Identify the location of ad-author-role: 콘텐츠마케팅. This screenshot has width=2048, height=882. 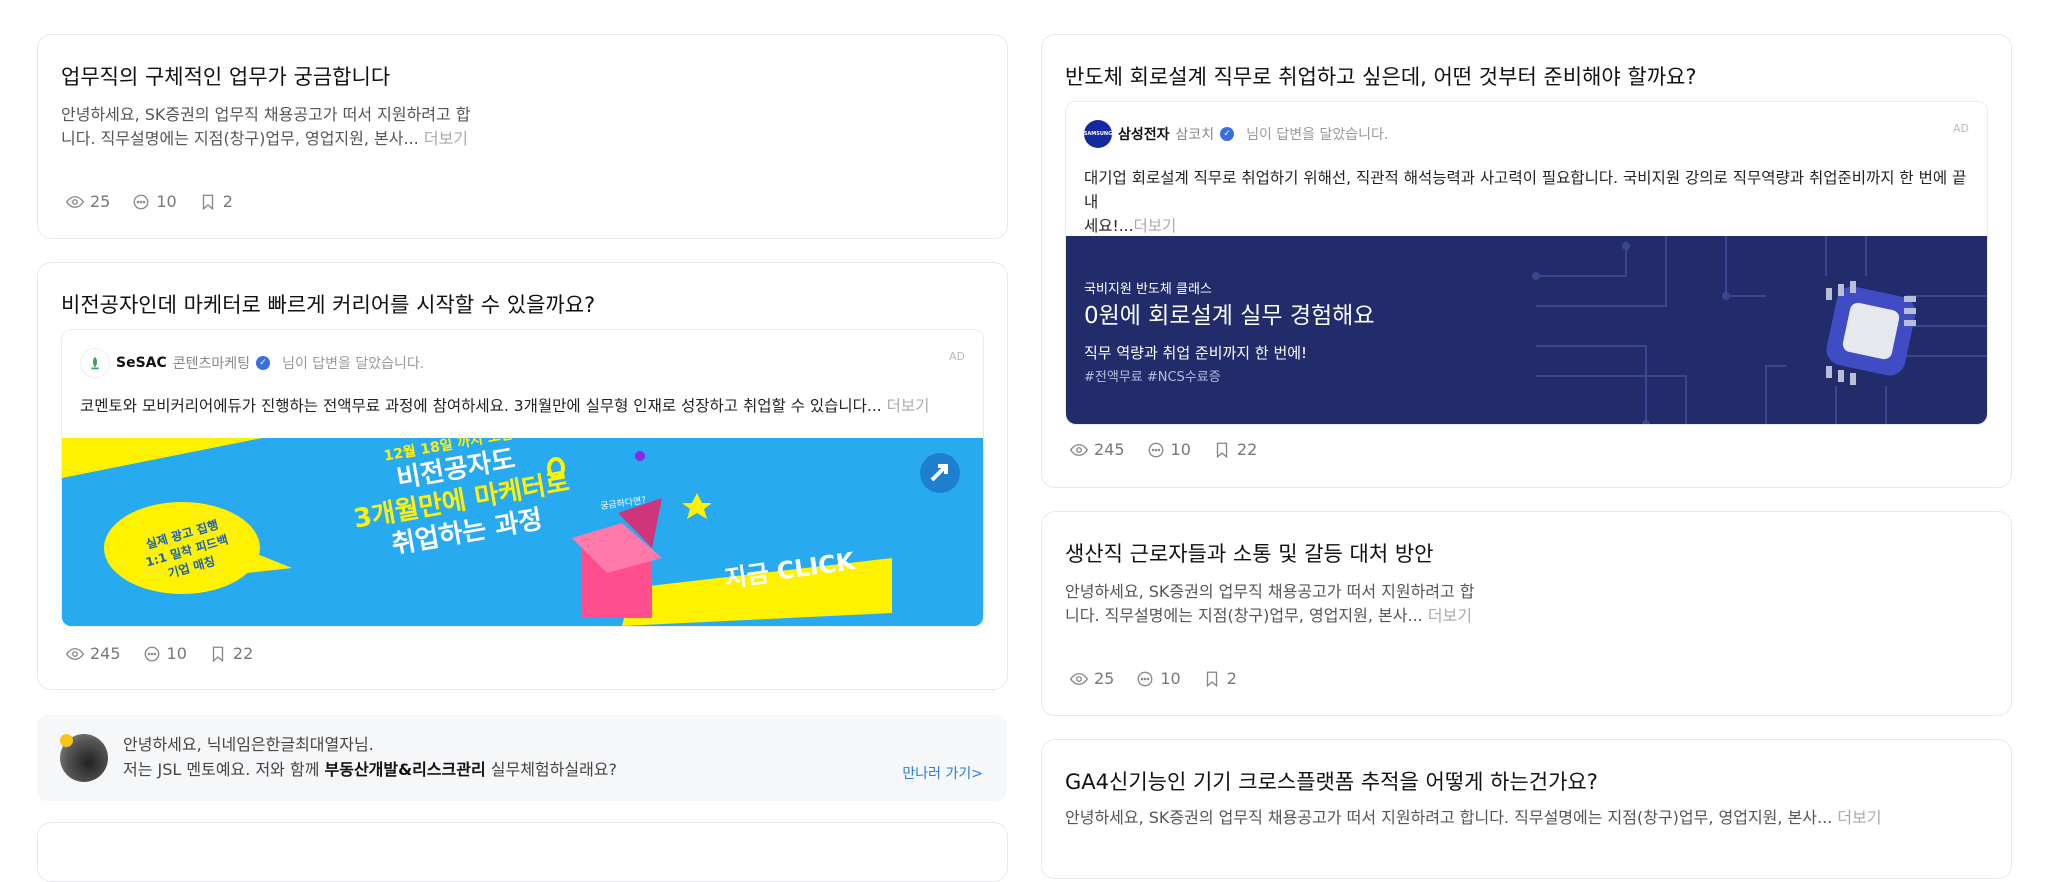
(211, 364).